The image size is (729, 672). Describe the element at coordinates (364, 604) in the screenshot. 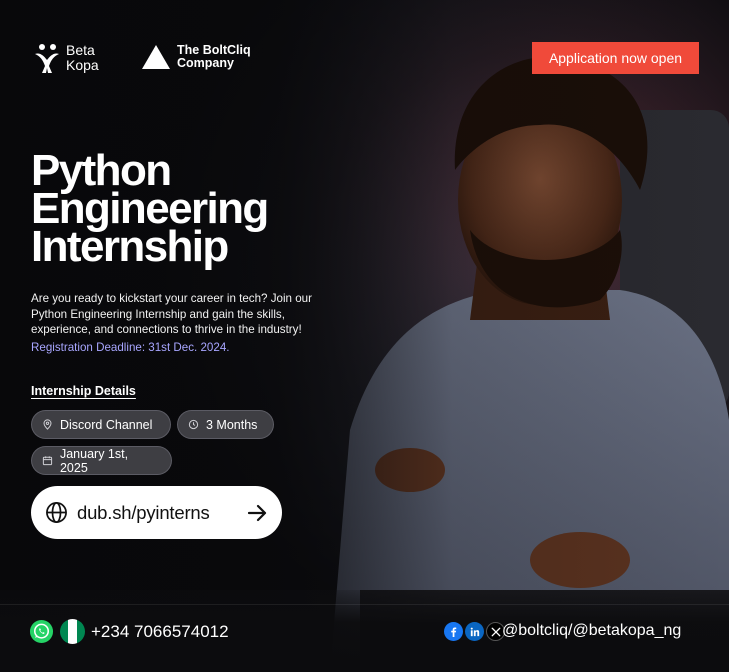

I see `footer-divider` at that location.